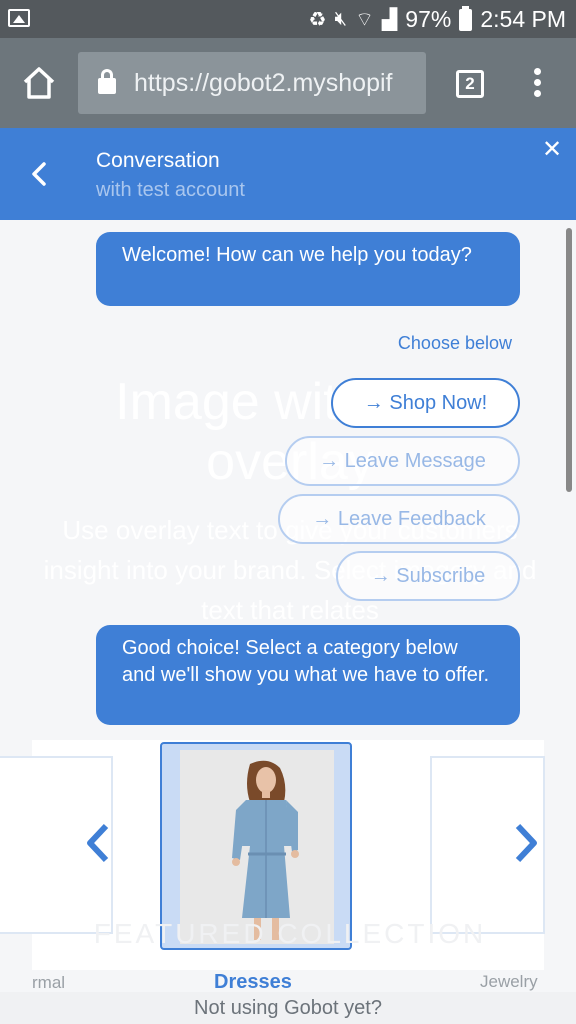 The width and height of the screenshot is (576, 1024). Describe the element at coordinates (399, 519) in the screenshot. I see `leave-feedback-button: → Leave Feedback` at that location.